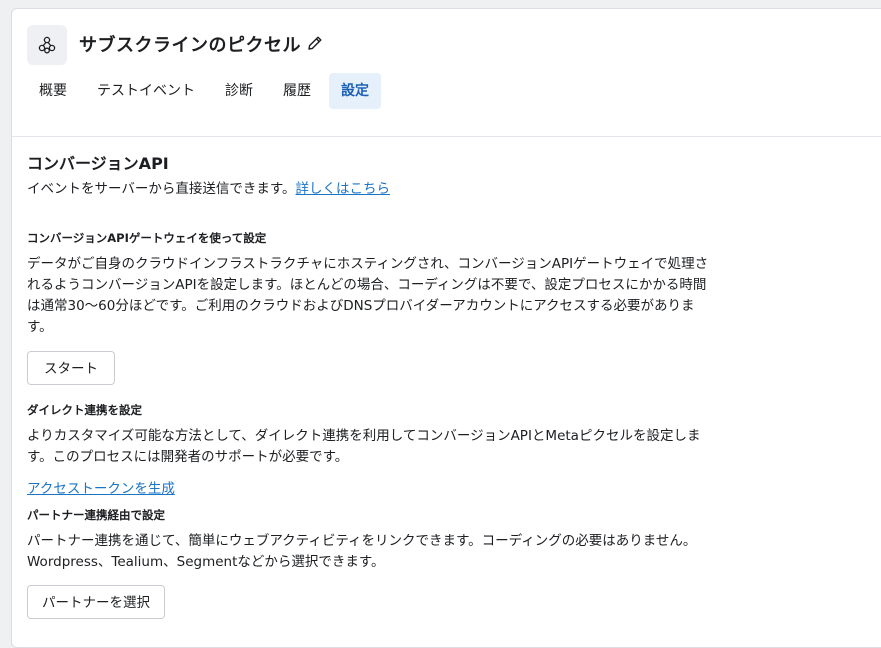 This screenshot has height=648, width=881. Describe the element at coordinates (343, 189) in the screenshot. I see `learn-more-link: 詳しくはこちら` at that location.